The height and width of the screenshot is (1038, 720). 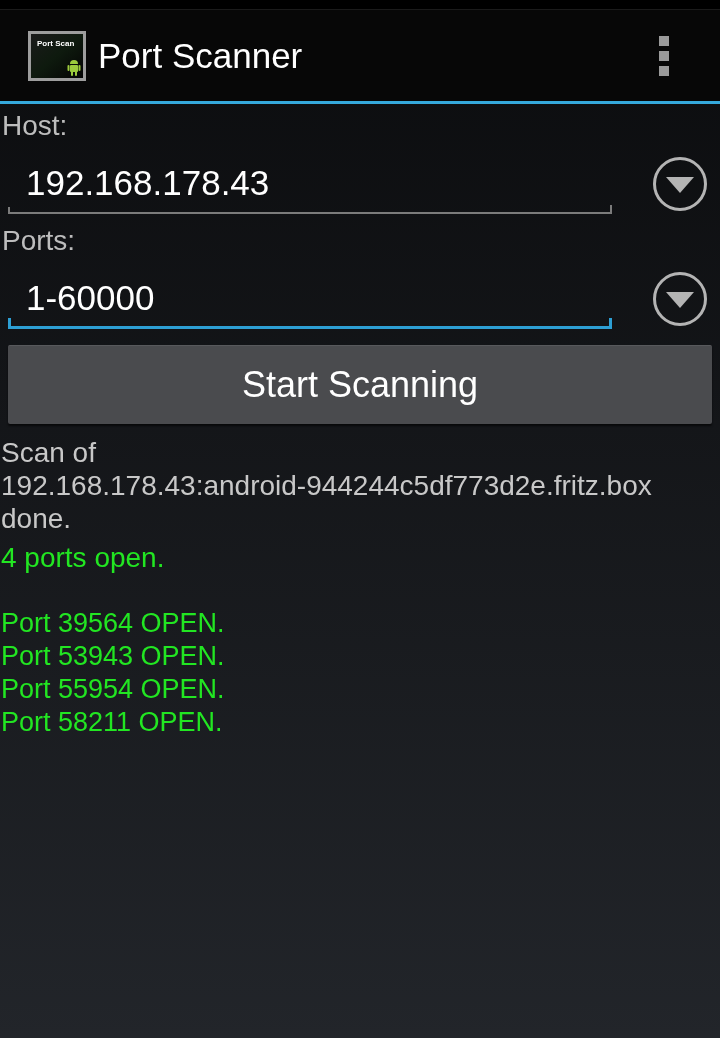 What do you see at coordinates (113, 656) in the screenshot?
I see `open-port-line: Port 53943 OPEN.` at bounding box center [113, 656].